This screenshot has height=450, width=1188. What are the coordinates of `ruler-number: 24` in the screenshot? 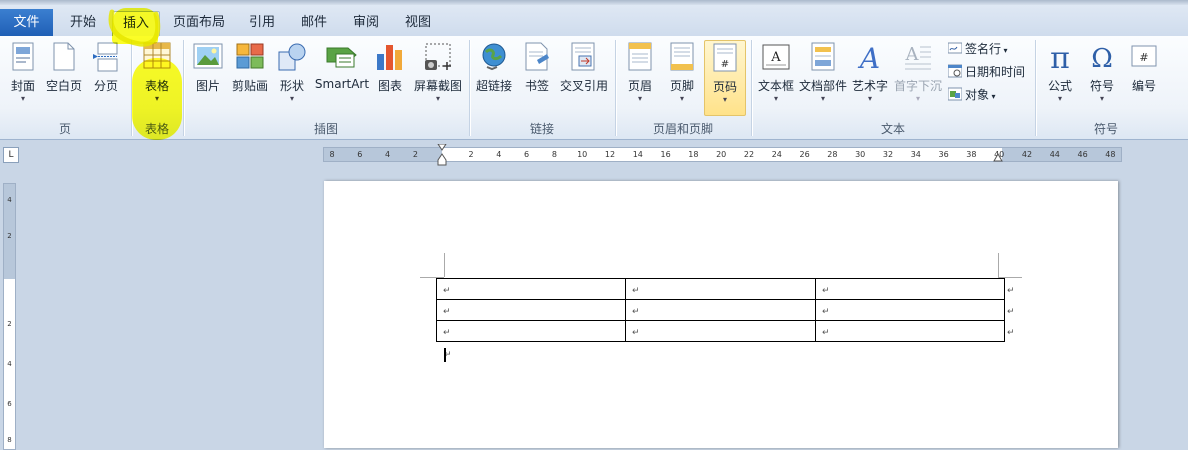 It's located at (776, 154).